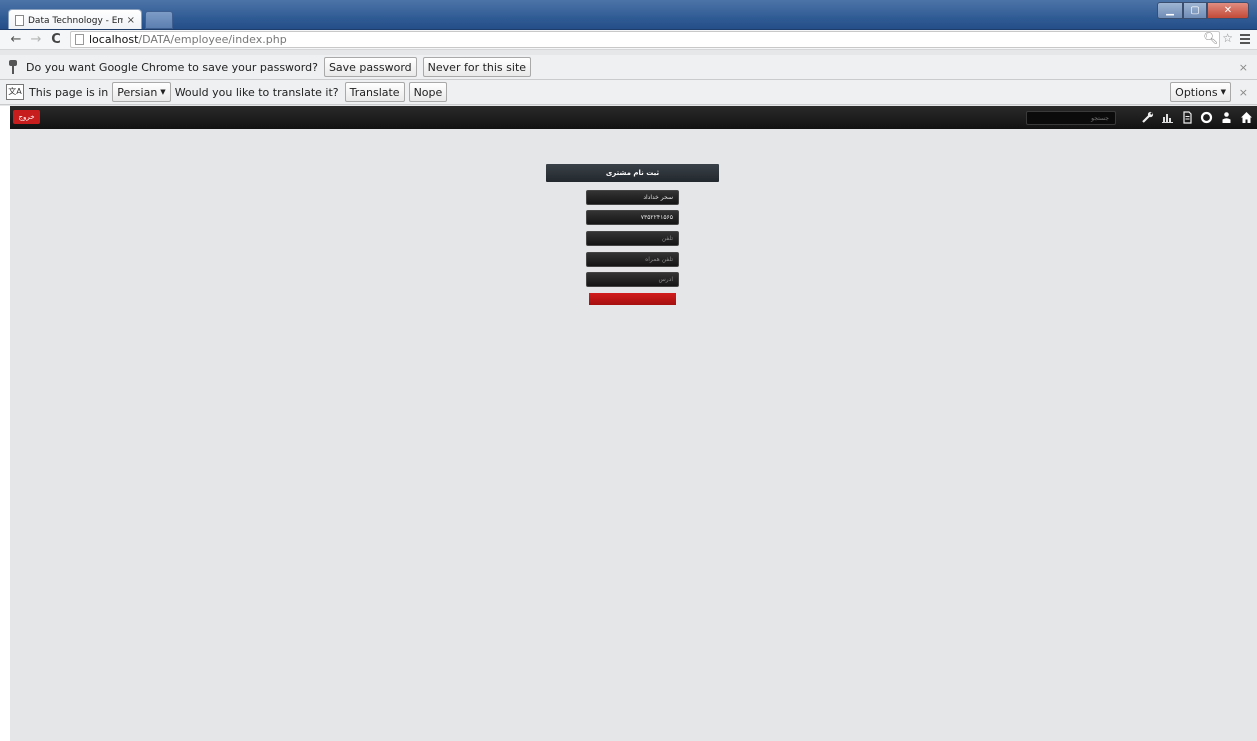 The width and height of the screenshot is (1257, 741). What do you see at coordinates (632, 238) in the screenshot?
I see `mobile-field` at bounding box center [632, 238].